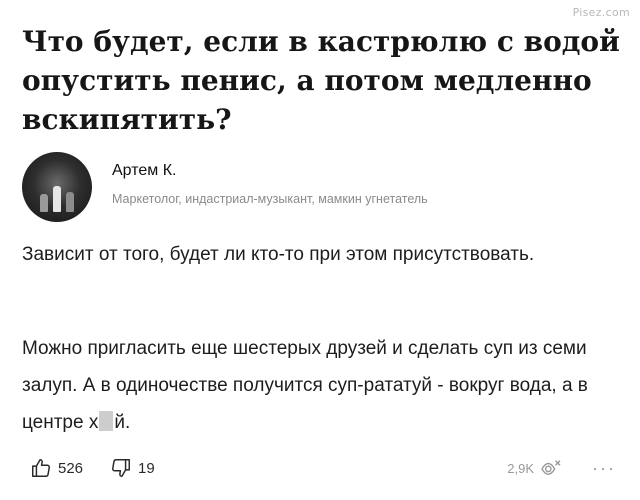 Image resolution: width=640 pixels, height=500 pixels. What do you see at coordinates (41, 468) in the screenshot?
I see `thumbs-up-icon` at bounding box center [41, 468].